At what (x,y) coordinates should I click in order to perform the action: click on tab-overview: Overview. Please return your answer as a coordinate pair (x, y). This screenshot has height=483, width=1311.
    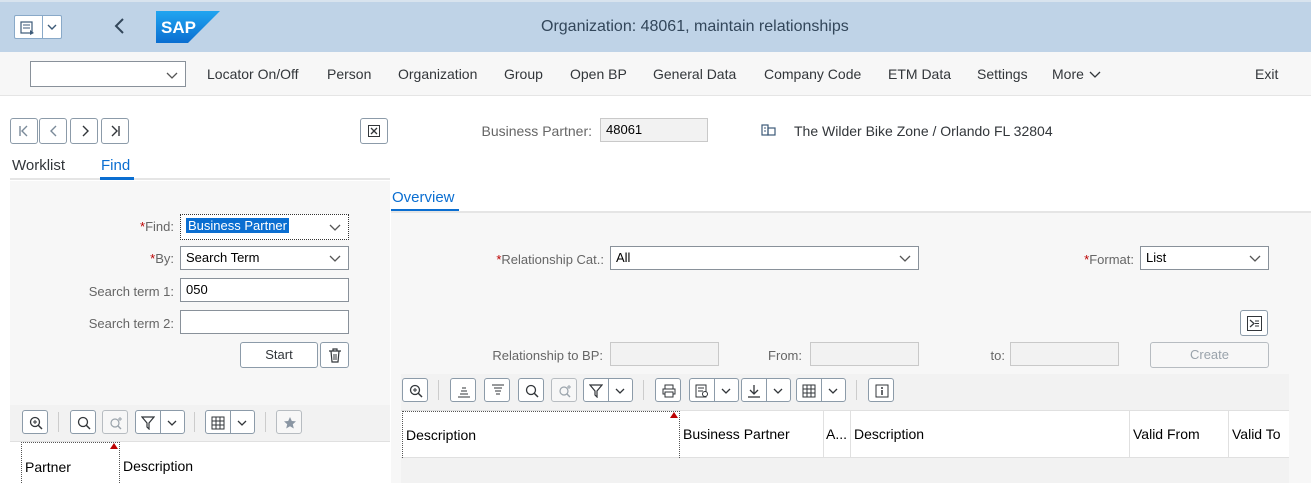
    Looking at the image, I should click on (423, 197).